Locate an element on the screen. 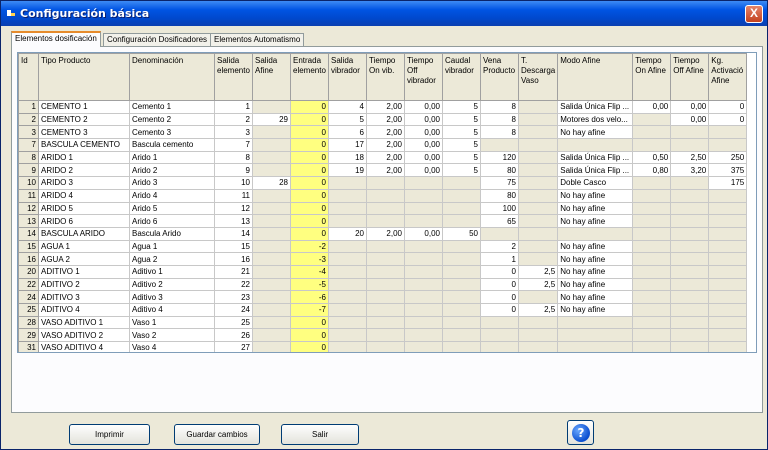 The width and height of the screenshot is (768, 450). table-cell: 19 is located at coordinates (347, 170).